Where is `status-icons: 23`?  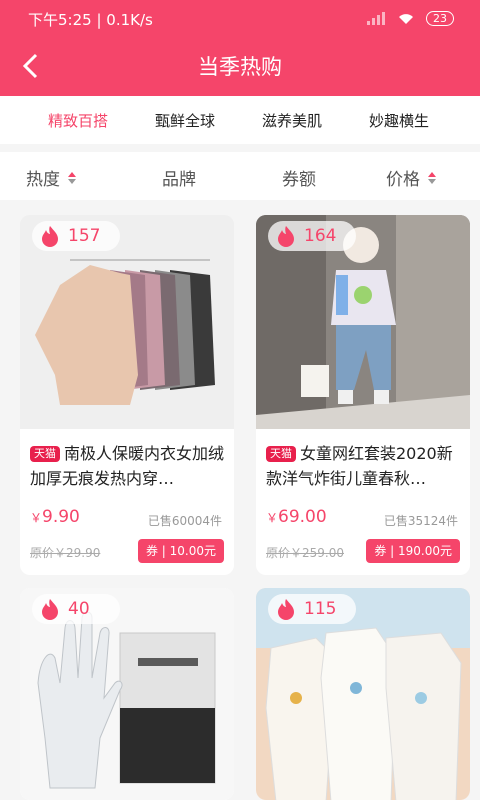
status-icons: 23 is located at coordinates (410, 18).